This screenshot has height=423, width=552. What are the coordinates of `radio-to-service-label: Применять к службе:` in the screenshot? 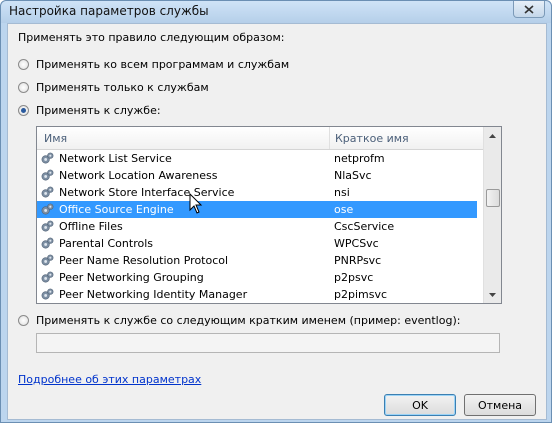 It's located at (98, 110).